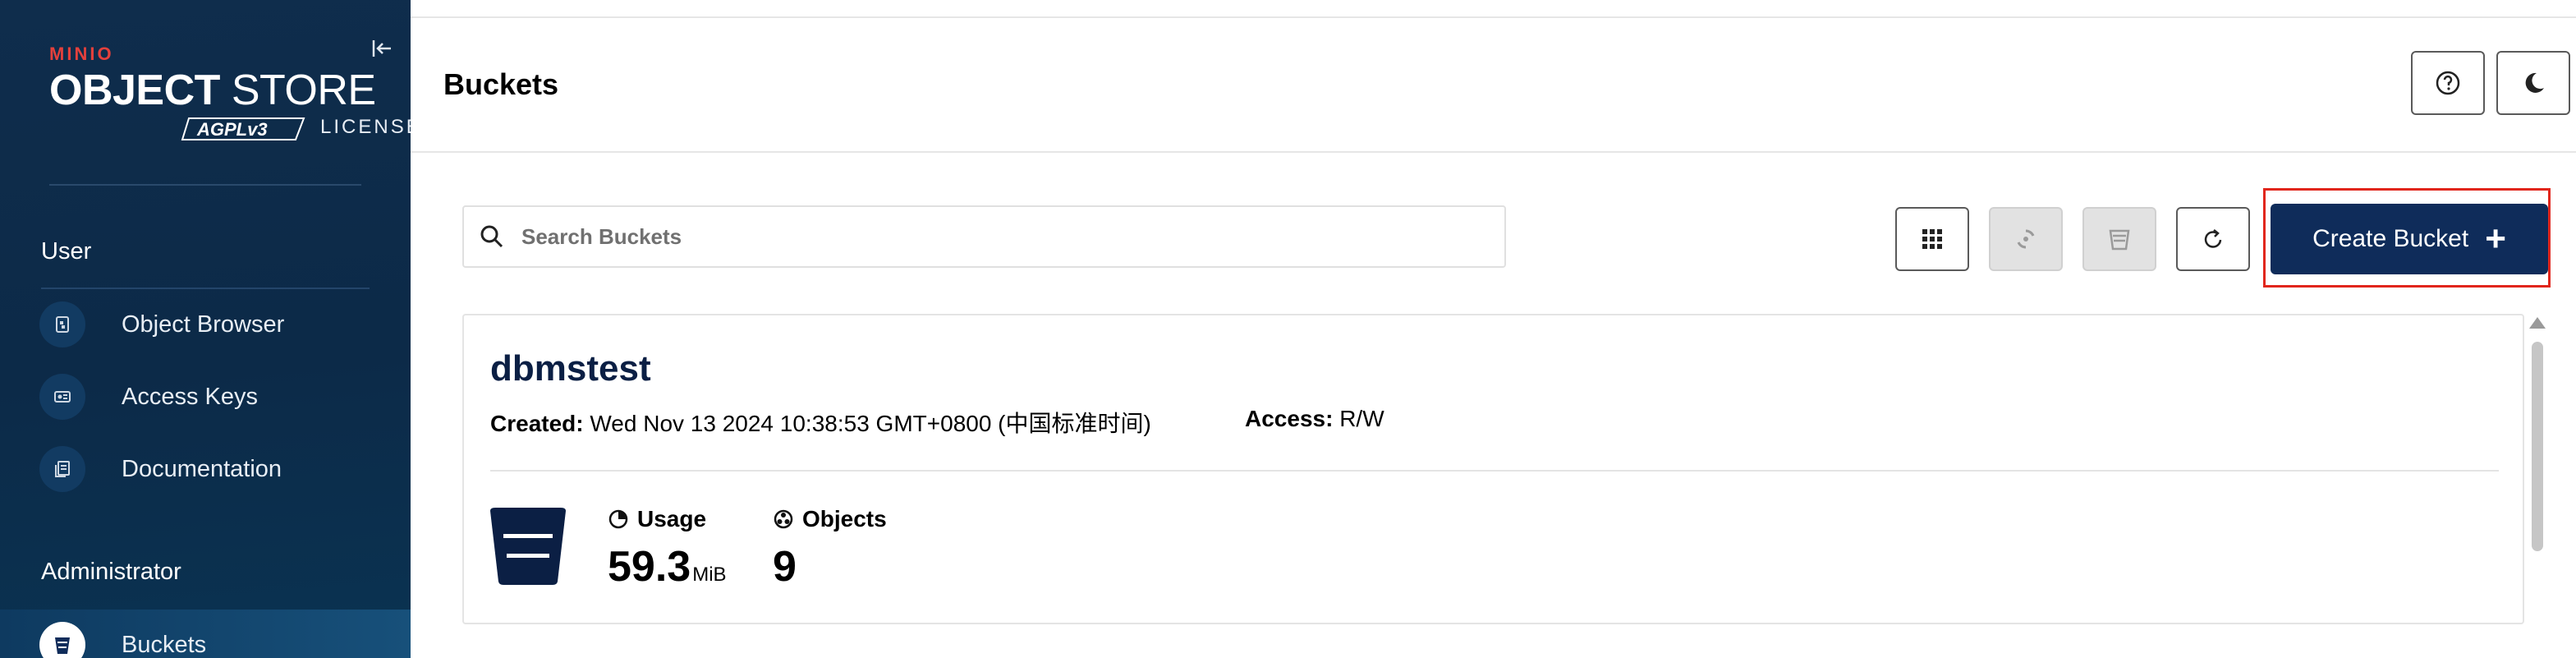 This screenshot has height=658, width=2576. I want to click on help-button, so click(2448, 83).